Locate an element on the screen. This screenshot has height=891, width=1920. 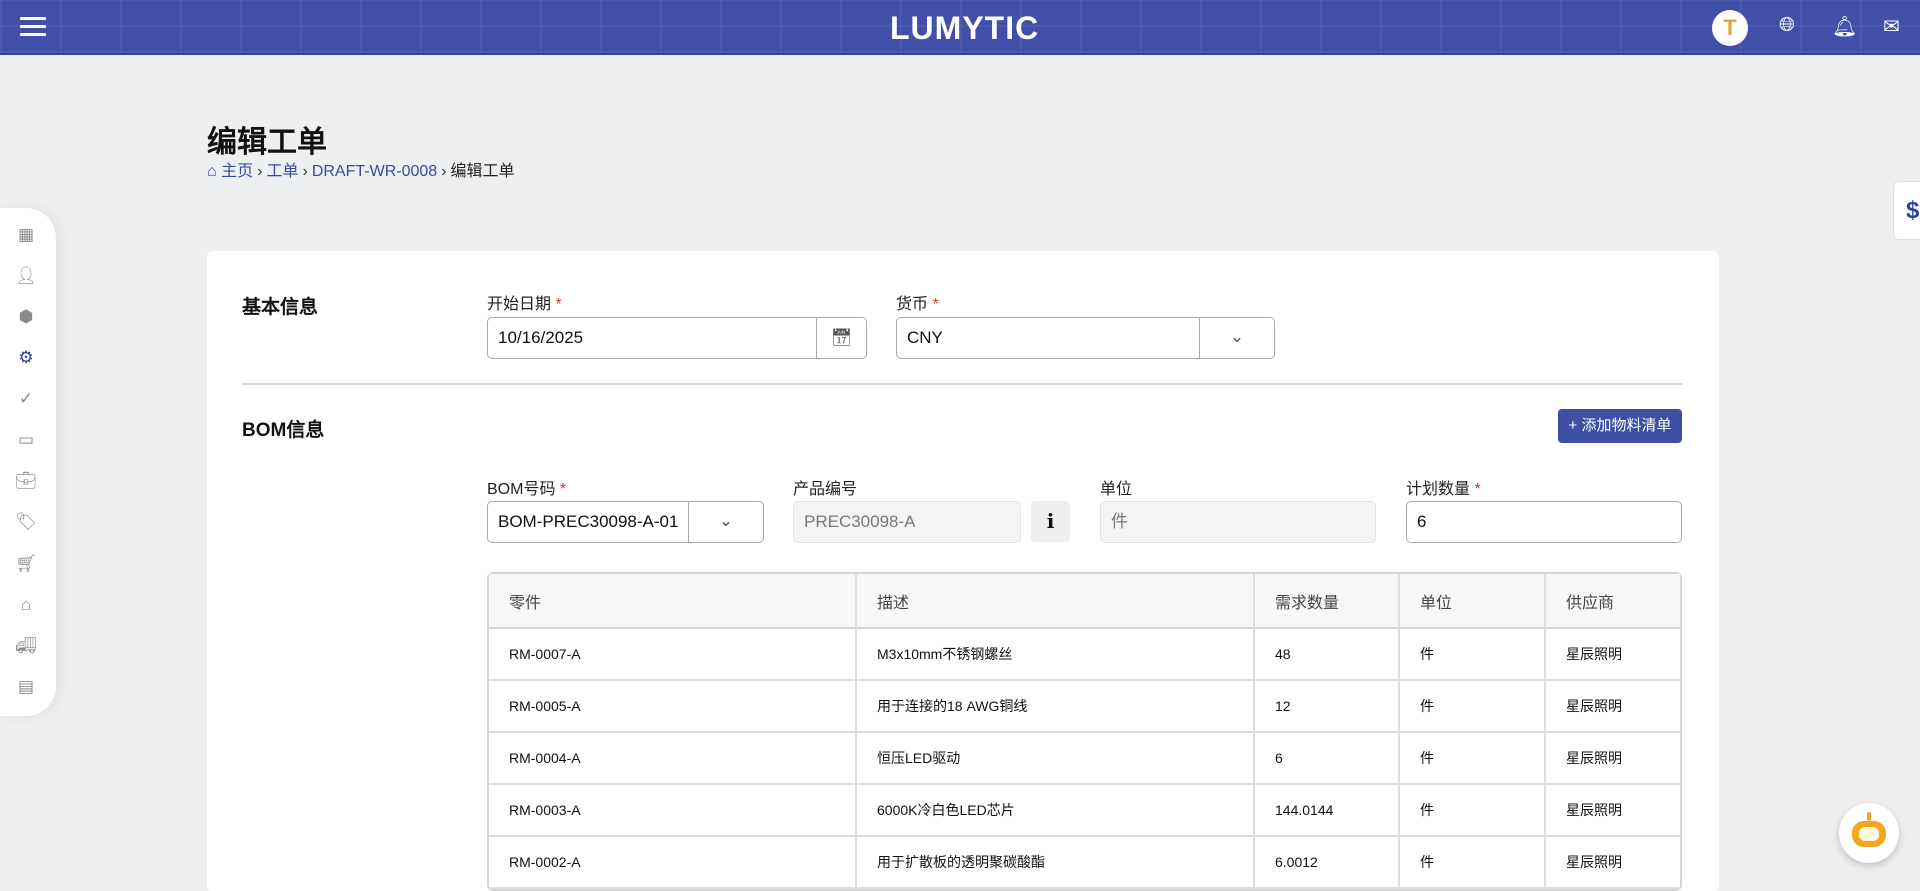
warehouse-icon: ⌂ is located at coordinates (26, 605).